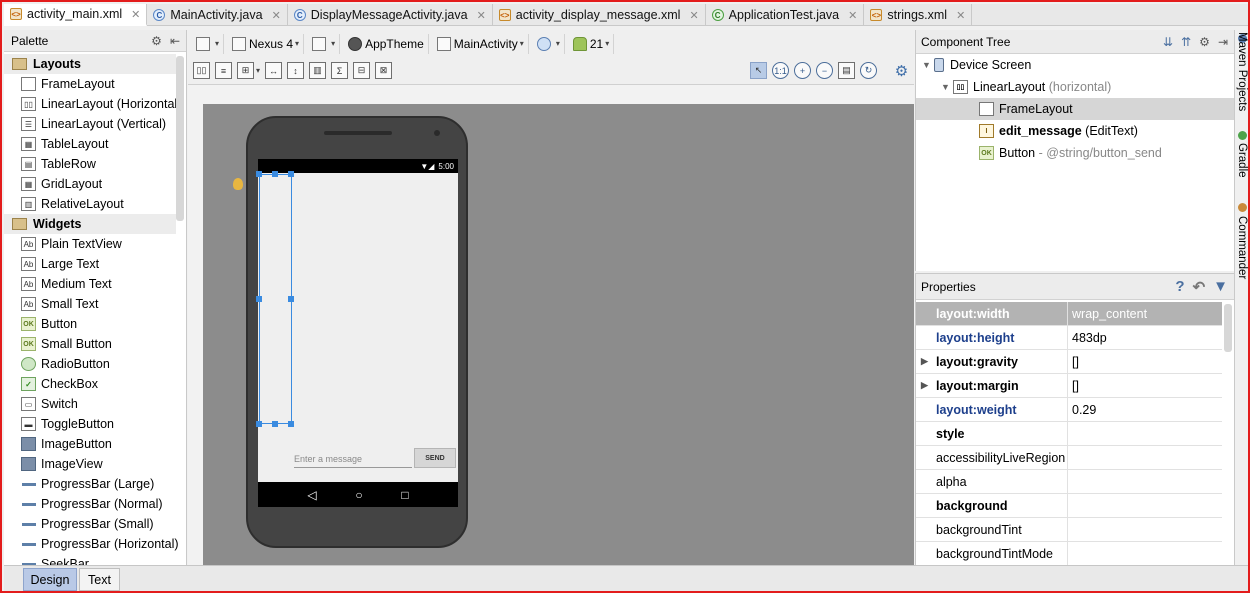 The image size is (1250, 593). Describe the element at coordinates (386, 43) in the screenshot. I see `theme-button: AppTheme` at that location.